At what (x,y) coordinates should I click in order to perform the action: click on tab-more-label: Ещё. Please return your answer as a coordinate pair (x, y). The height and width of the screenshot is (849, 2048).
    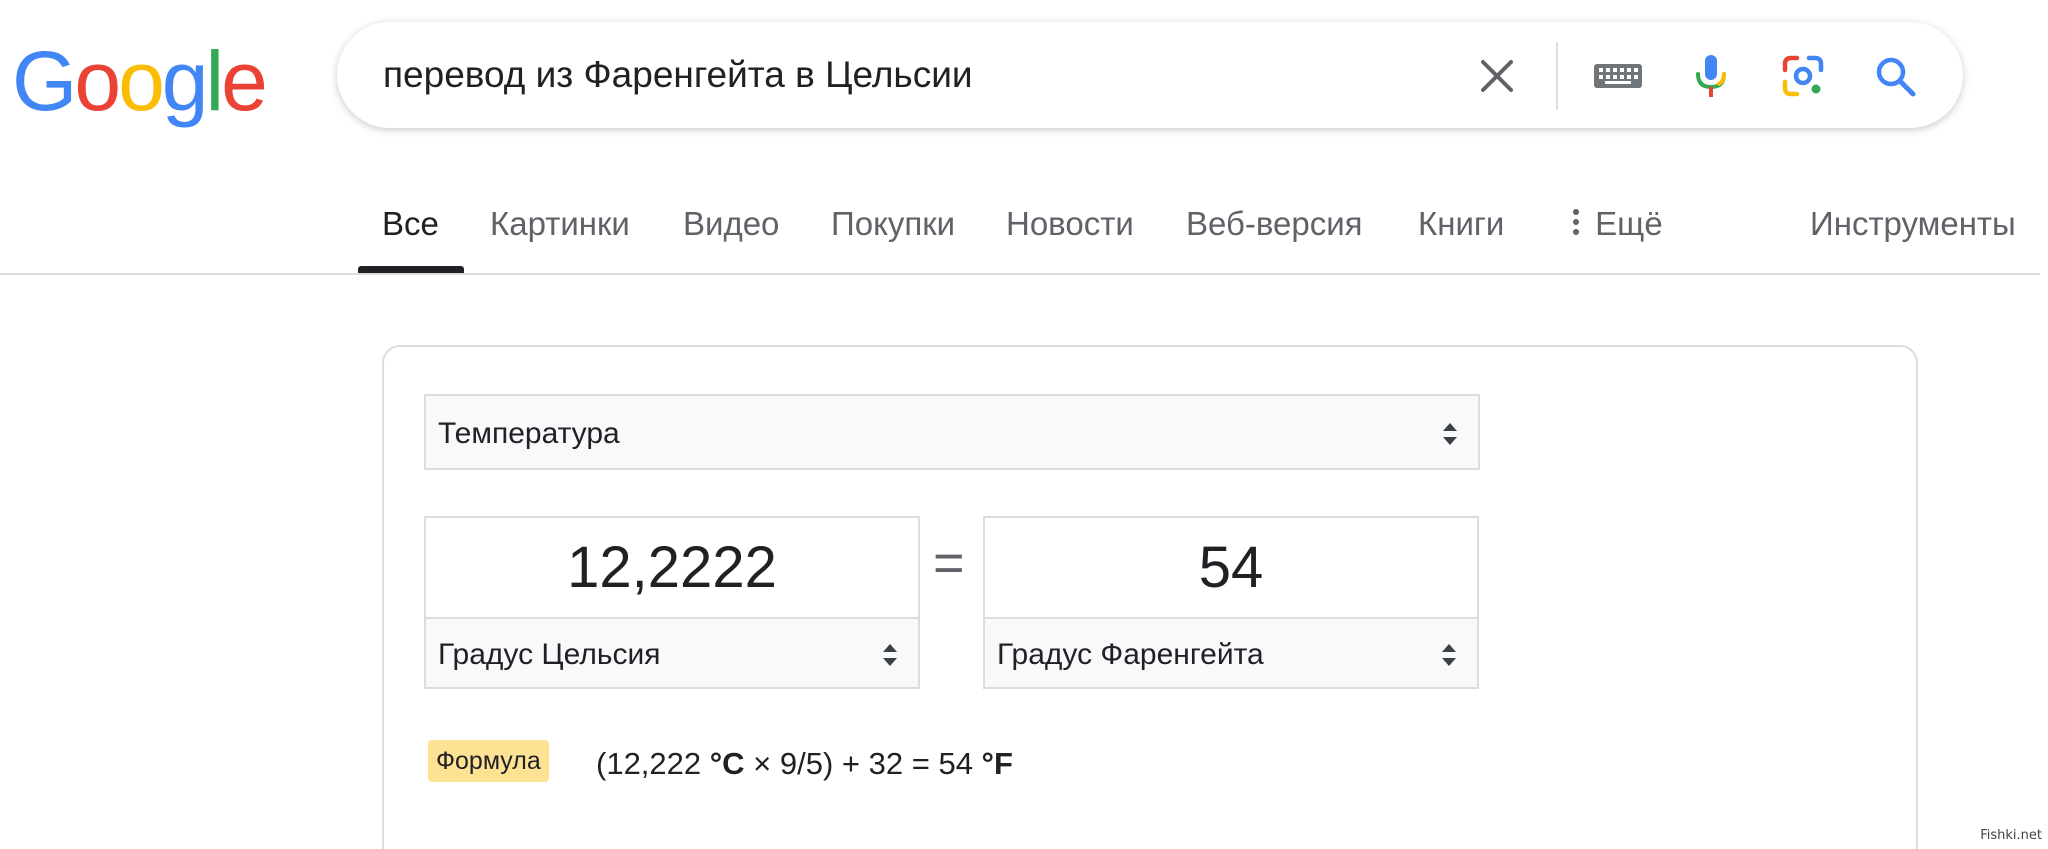
    Looking at the image, I should click on (1629, 223).